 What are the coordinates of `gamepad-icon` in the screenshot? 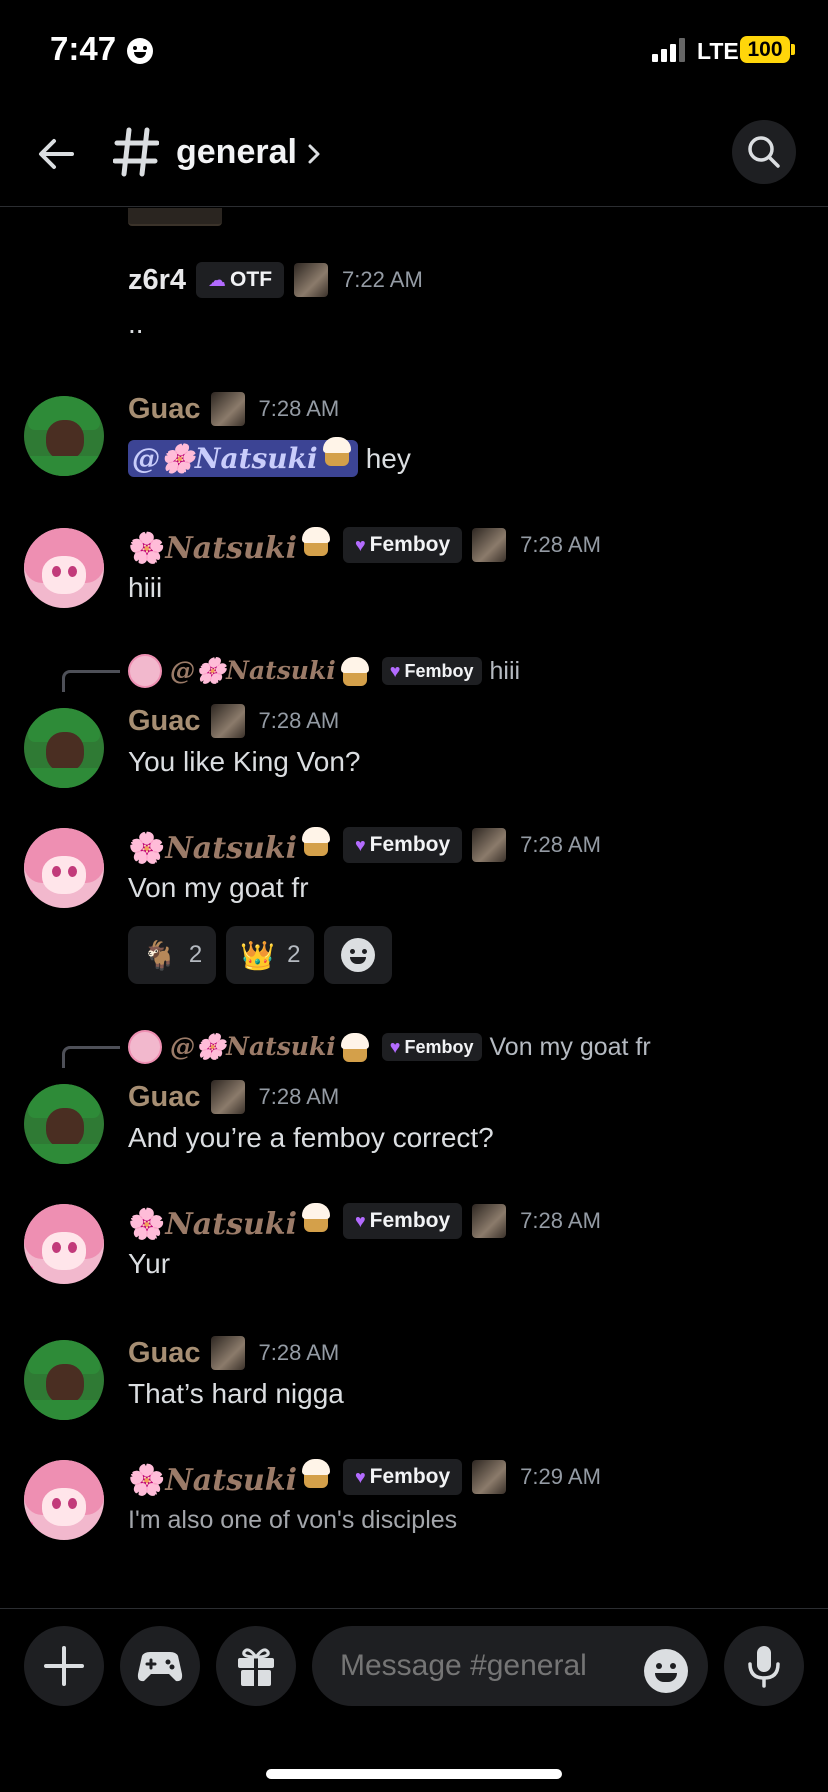 It's located at (160, 1667).